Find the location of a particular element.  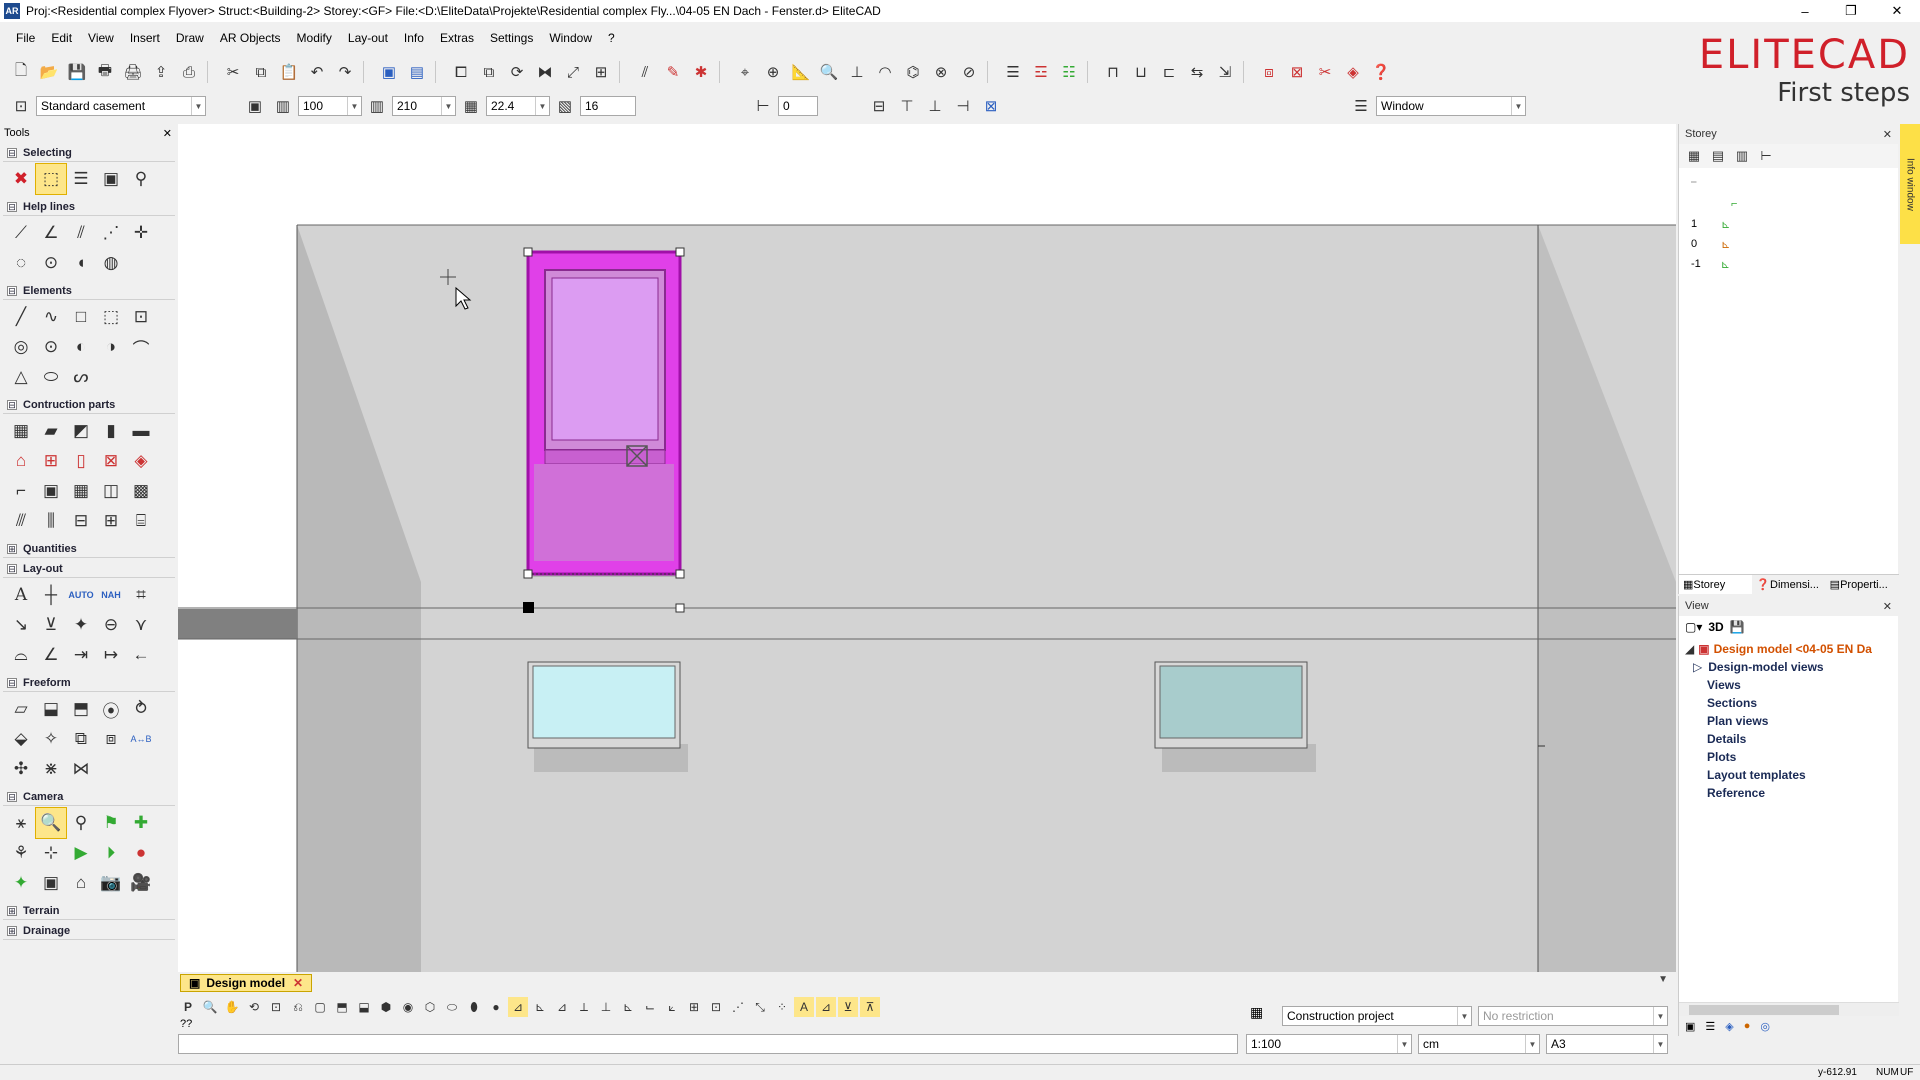

print-icon: 🖶 is located at coordinates (105, 72).